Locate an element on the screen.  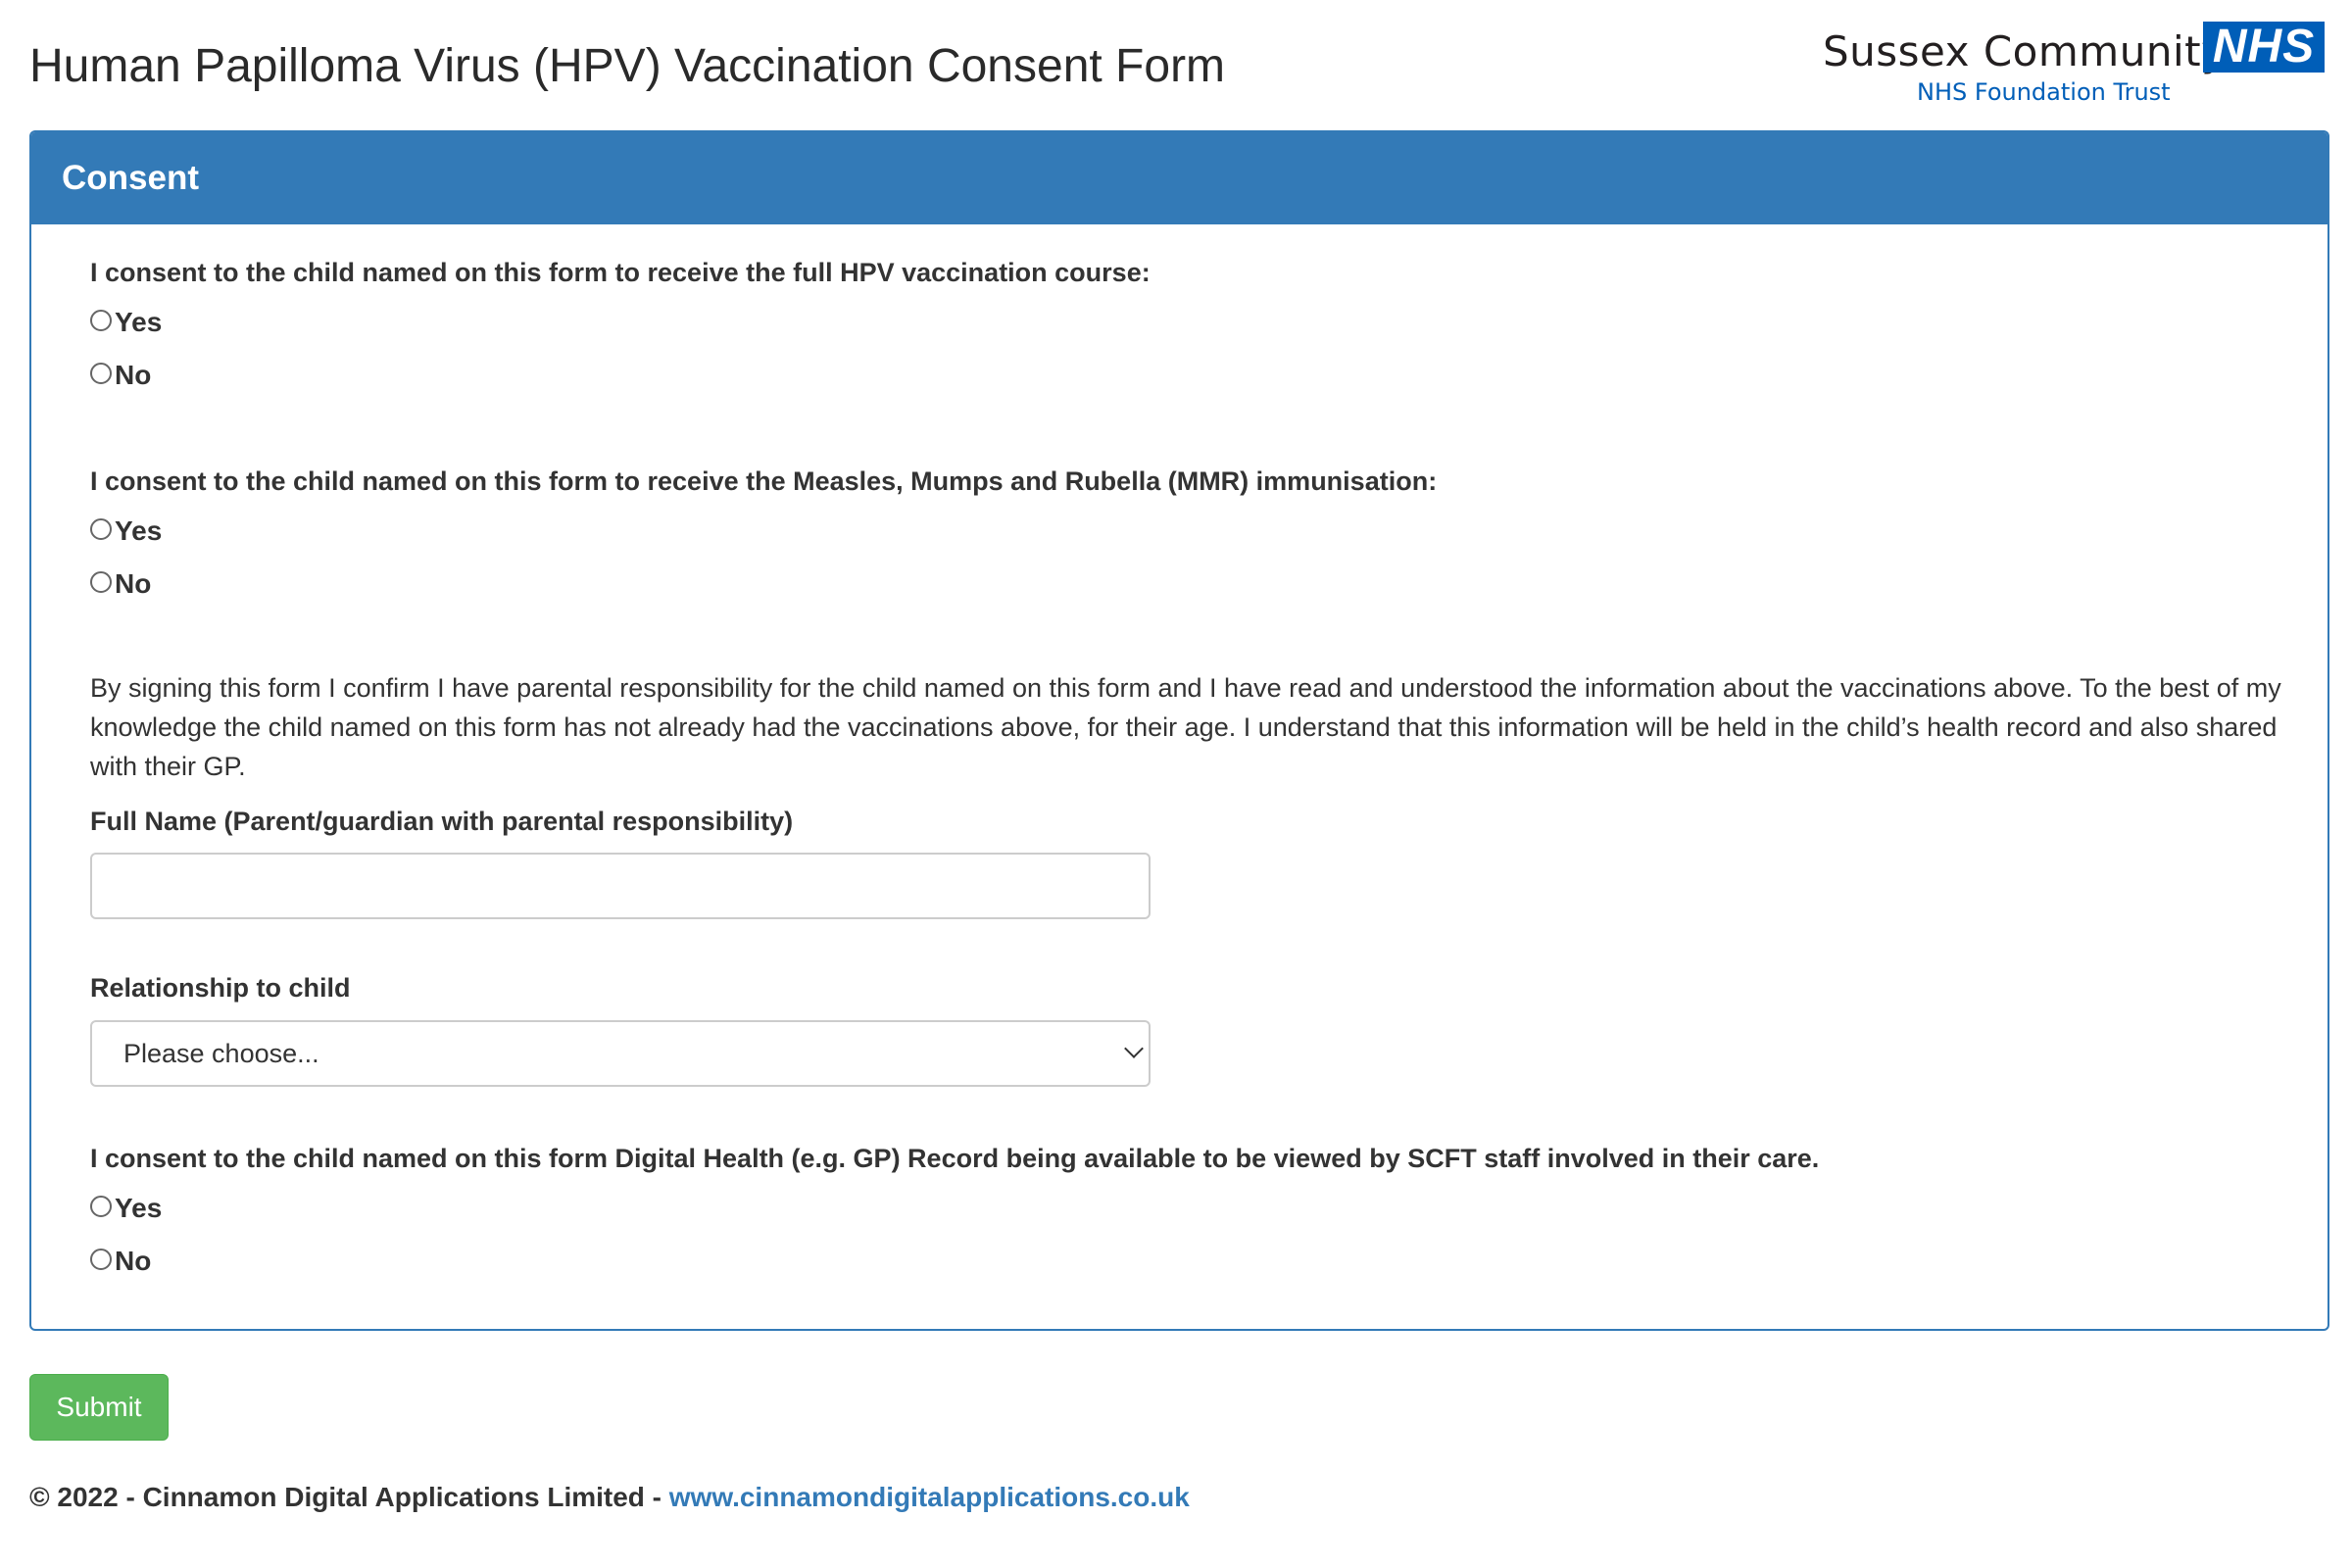
mmr-no-radio is located at coordinates (101, 582).